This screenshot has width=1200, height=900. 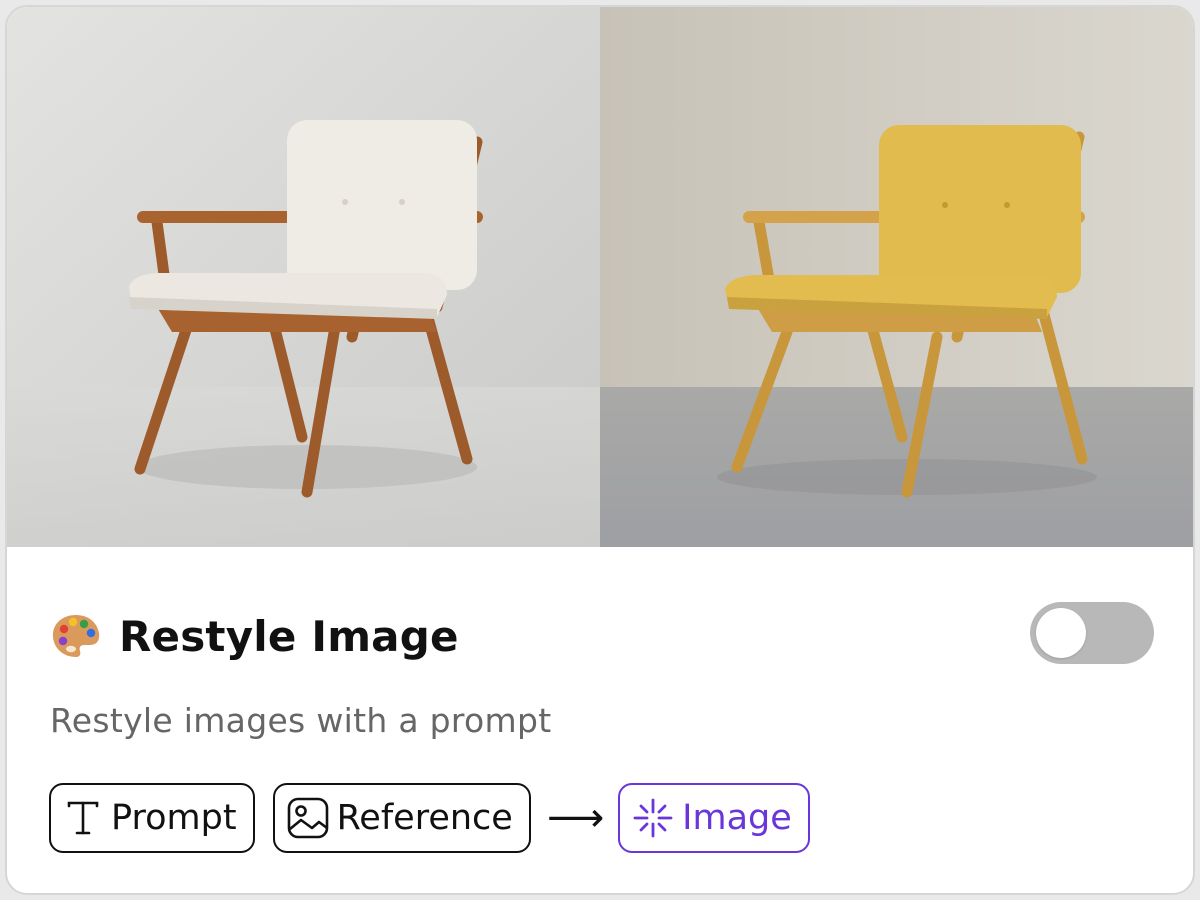 What do you see at coordinates (653, 818) in the screenshot?
I see `sparkle-icon` at bounding box center [653, 818].